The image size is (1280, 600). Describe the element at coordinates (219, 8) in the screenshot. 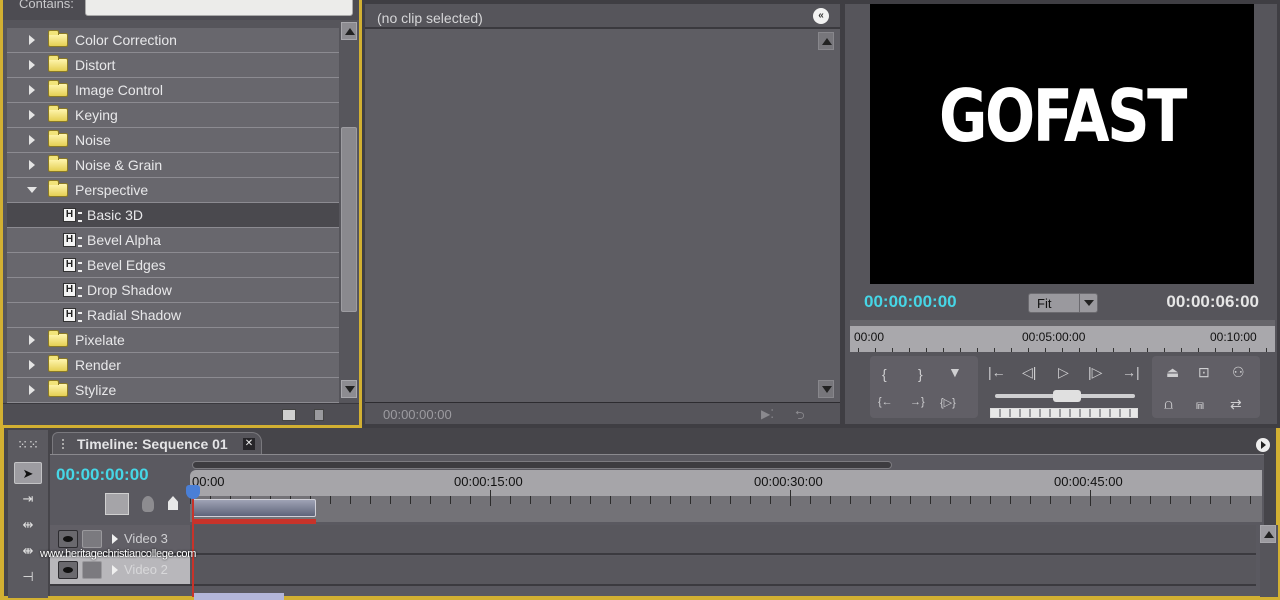

I see `effects-search-input` at that location.